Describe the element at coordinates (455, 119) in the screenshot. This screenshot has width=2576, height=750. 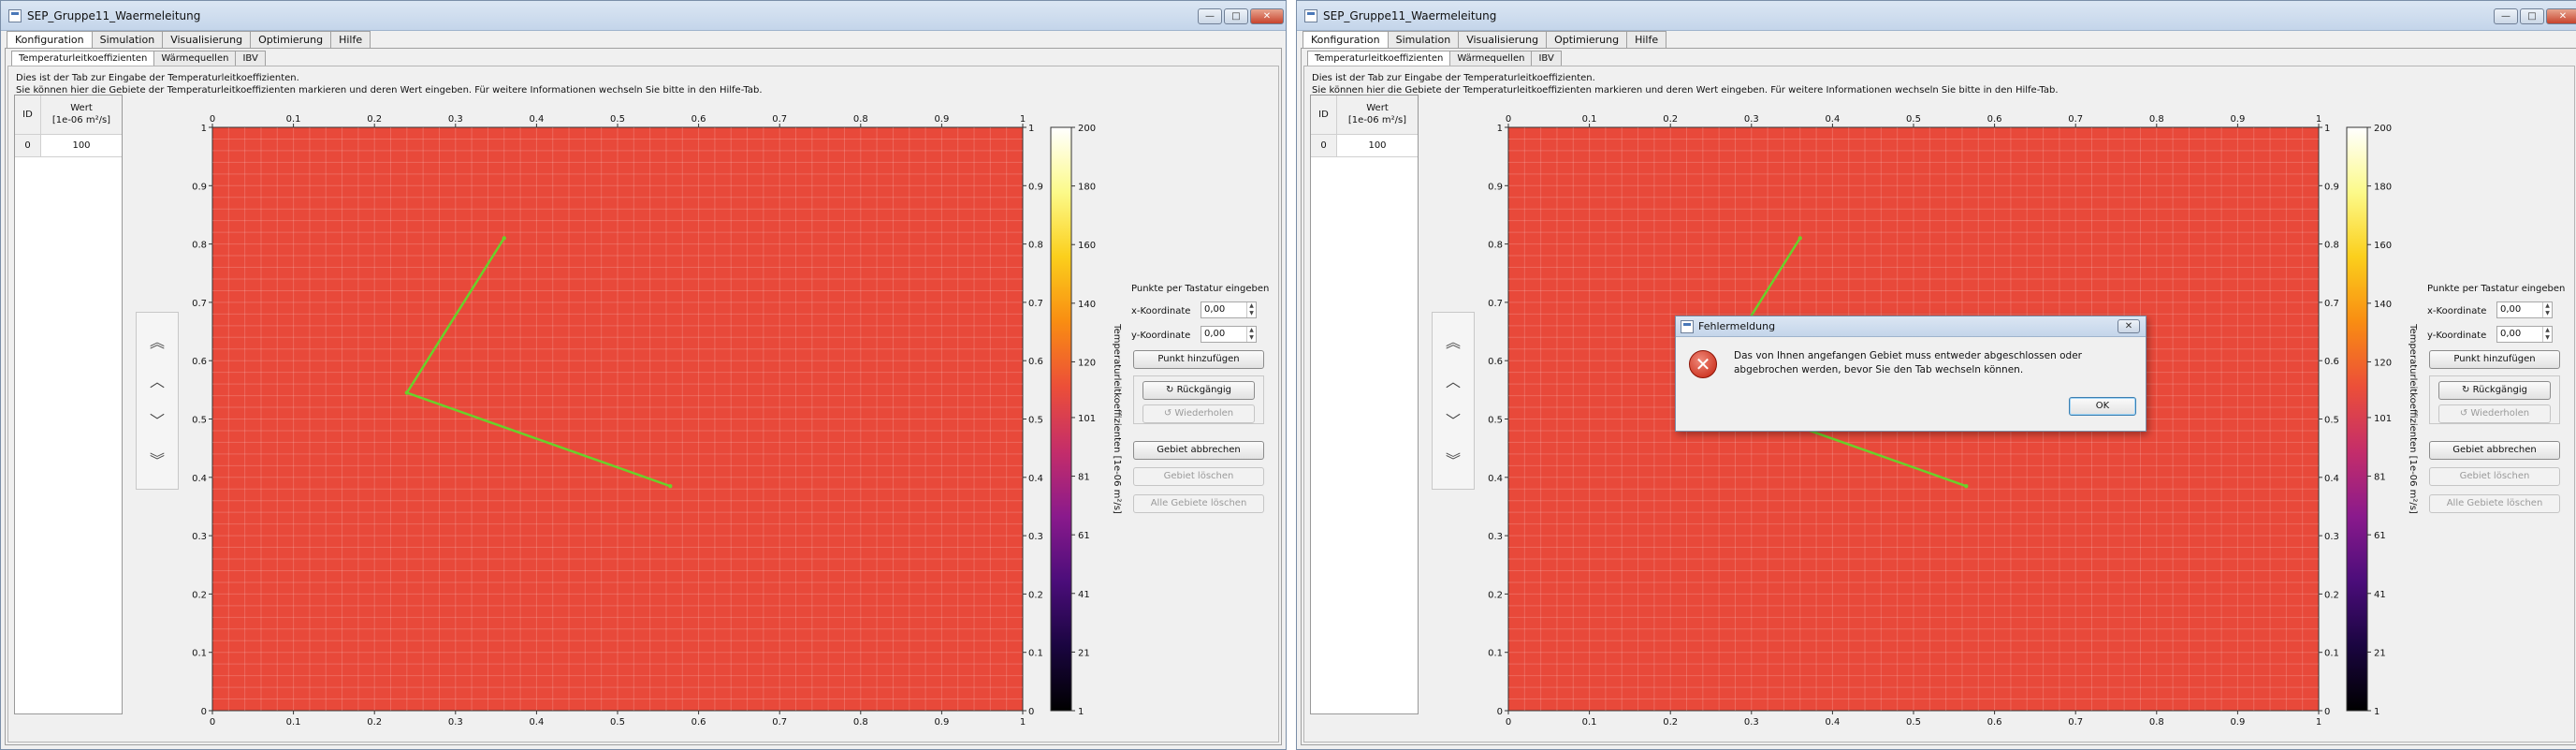
I see `x-tick-label-top: 0.3` at that location.